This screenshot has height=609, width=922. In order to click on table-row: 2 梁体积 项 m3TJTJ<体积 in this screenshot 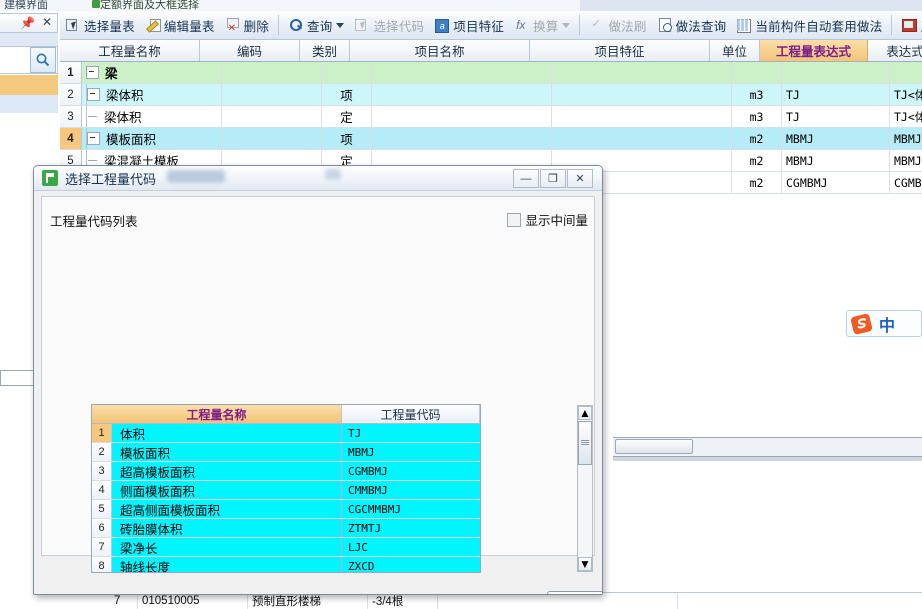, I will do `click(491, 95)`.